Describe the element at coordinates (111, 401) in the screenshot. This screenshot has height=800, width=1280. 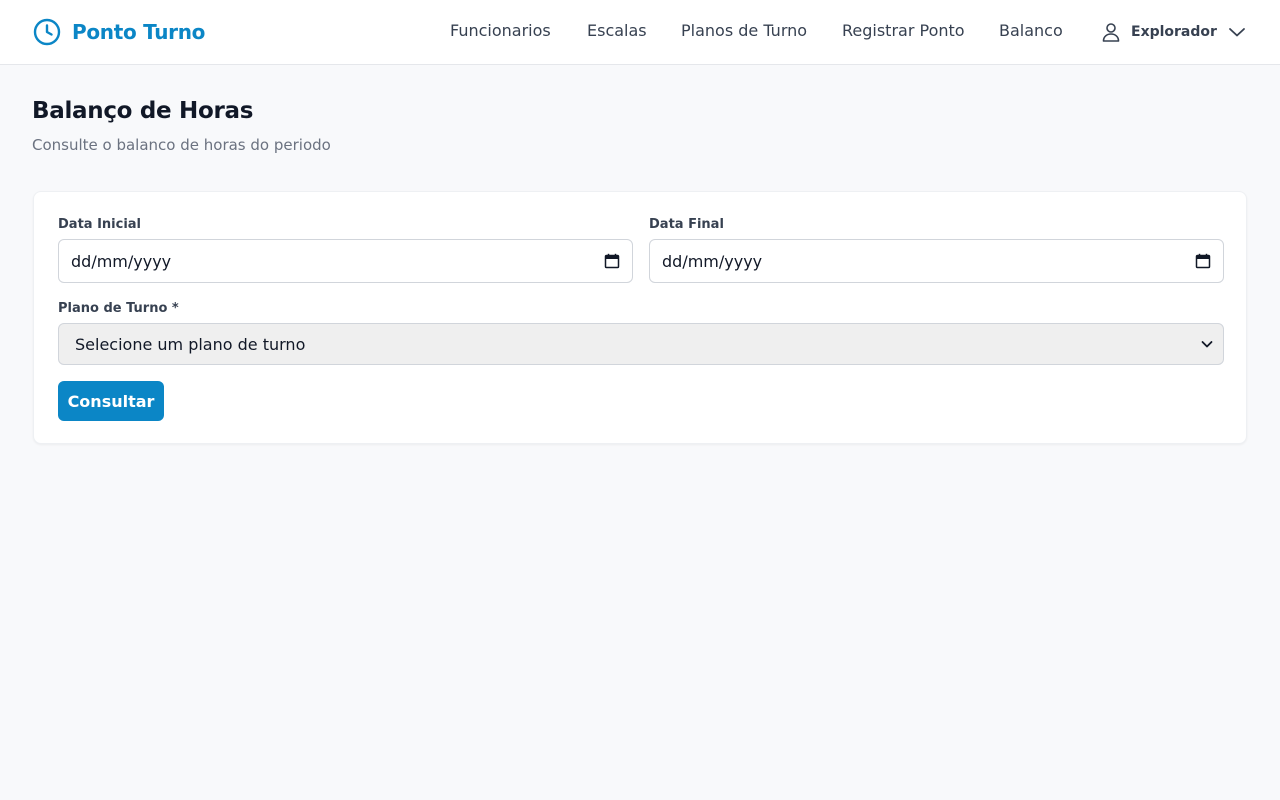
I see `consultar-button: Consultar` at that location.